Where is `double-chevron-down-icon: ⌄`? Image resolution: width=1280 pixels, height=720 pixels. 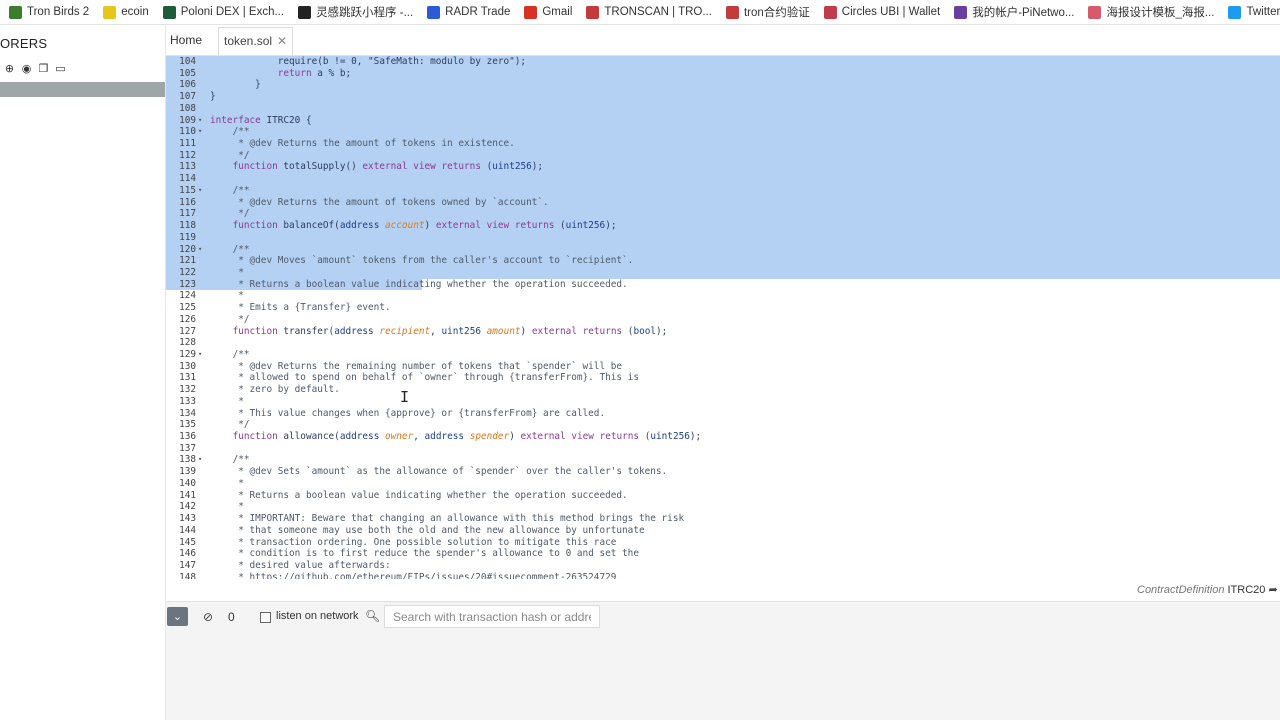 double-chevron-down-icon: ⌄ is located at coordinates (177, 616).